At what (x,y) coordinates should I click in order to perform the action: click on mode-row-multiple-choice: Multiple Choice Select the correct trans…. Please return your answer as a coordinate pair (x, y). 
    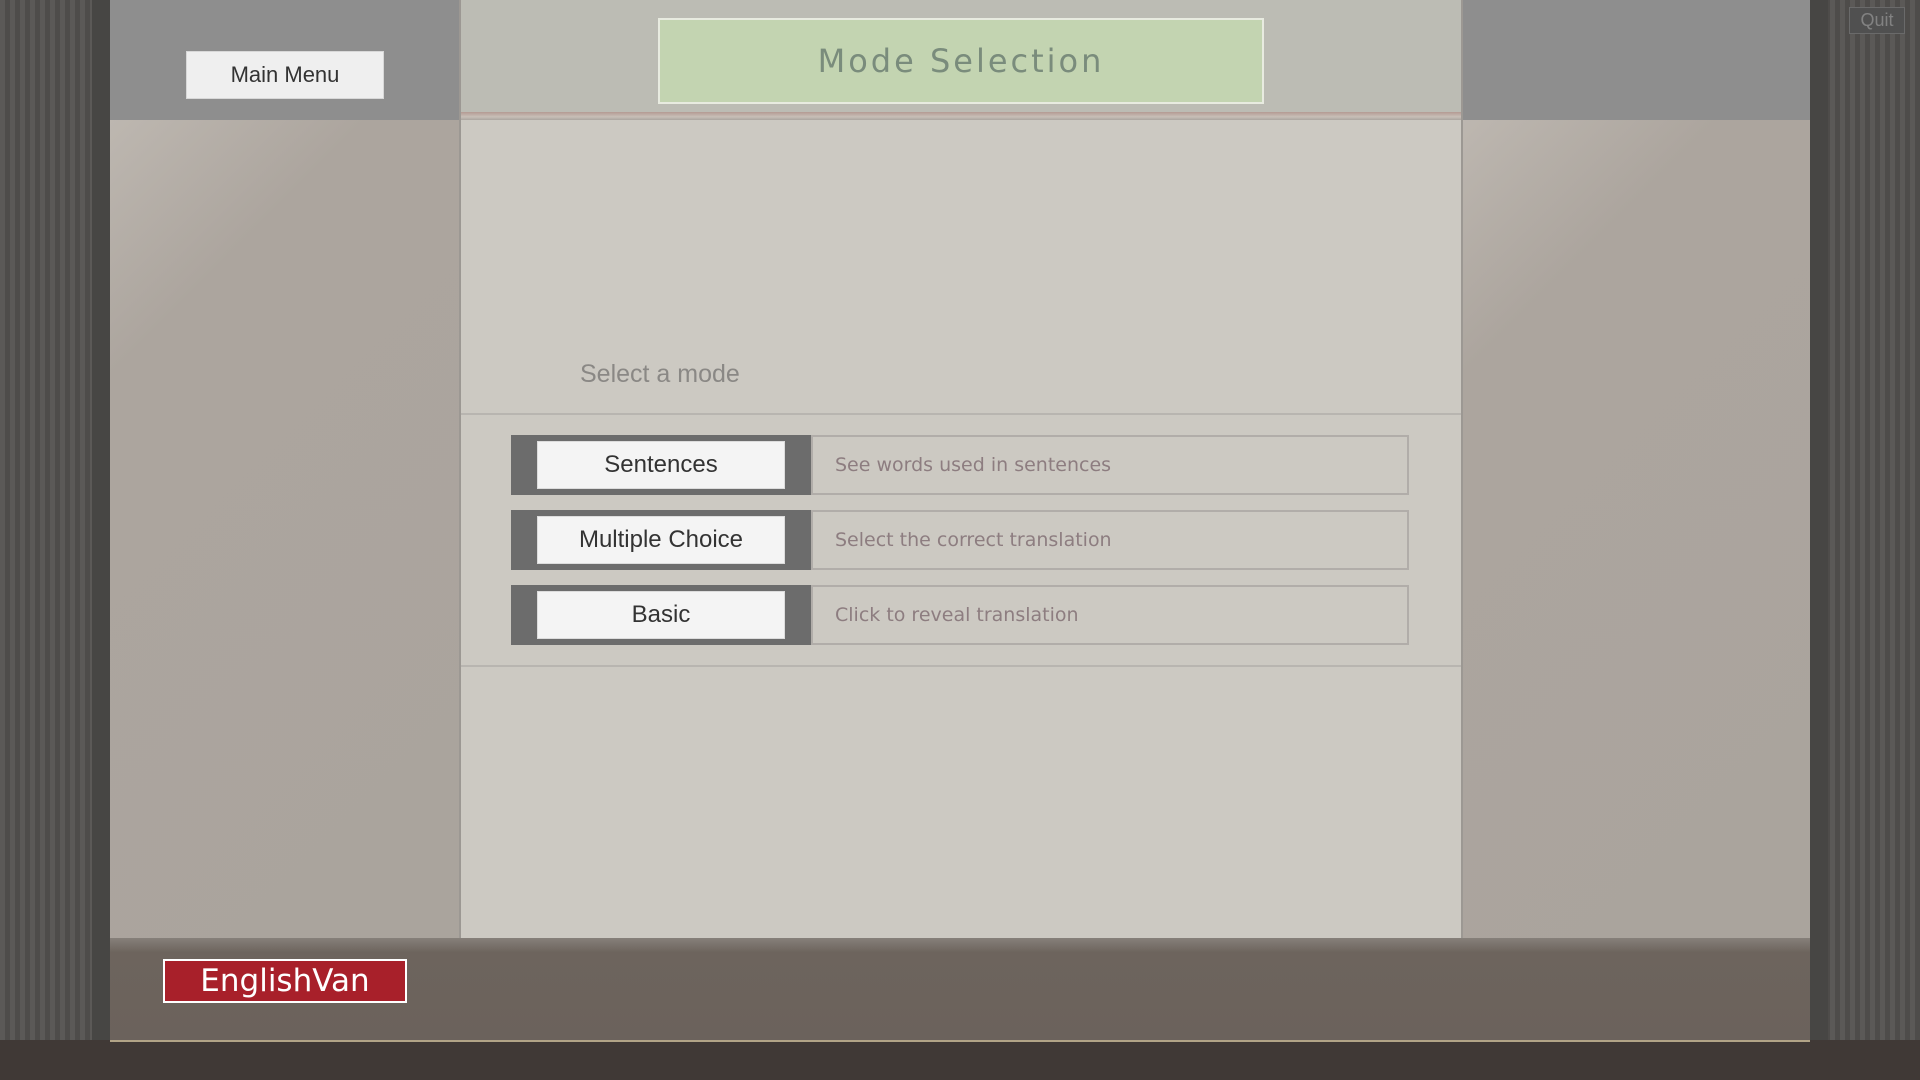
    Looking at the image, I should click on (960, 540).